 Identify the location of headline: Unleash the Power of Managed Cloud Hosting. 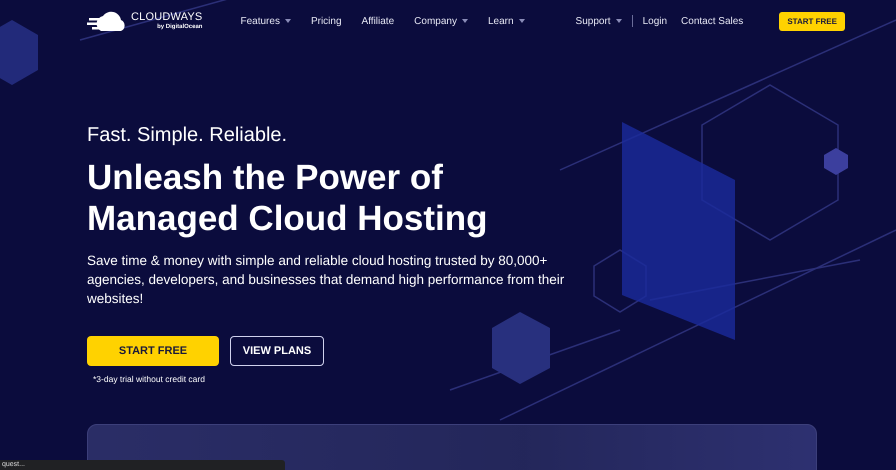
(288, 198).